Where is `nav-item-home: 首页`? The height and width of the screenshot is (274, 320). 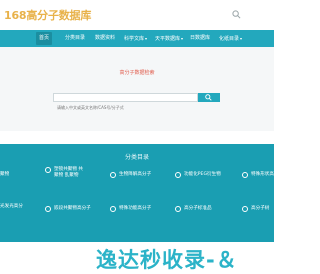
nav-item-home: 首页 is located at coordinates (44, 38).